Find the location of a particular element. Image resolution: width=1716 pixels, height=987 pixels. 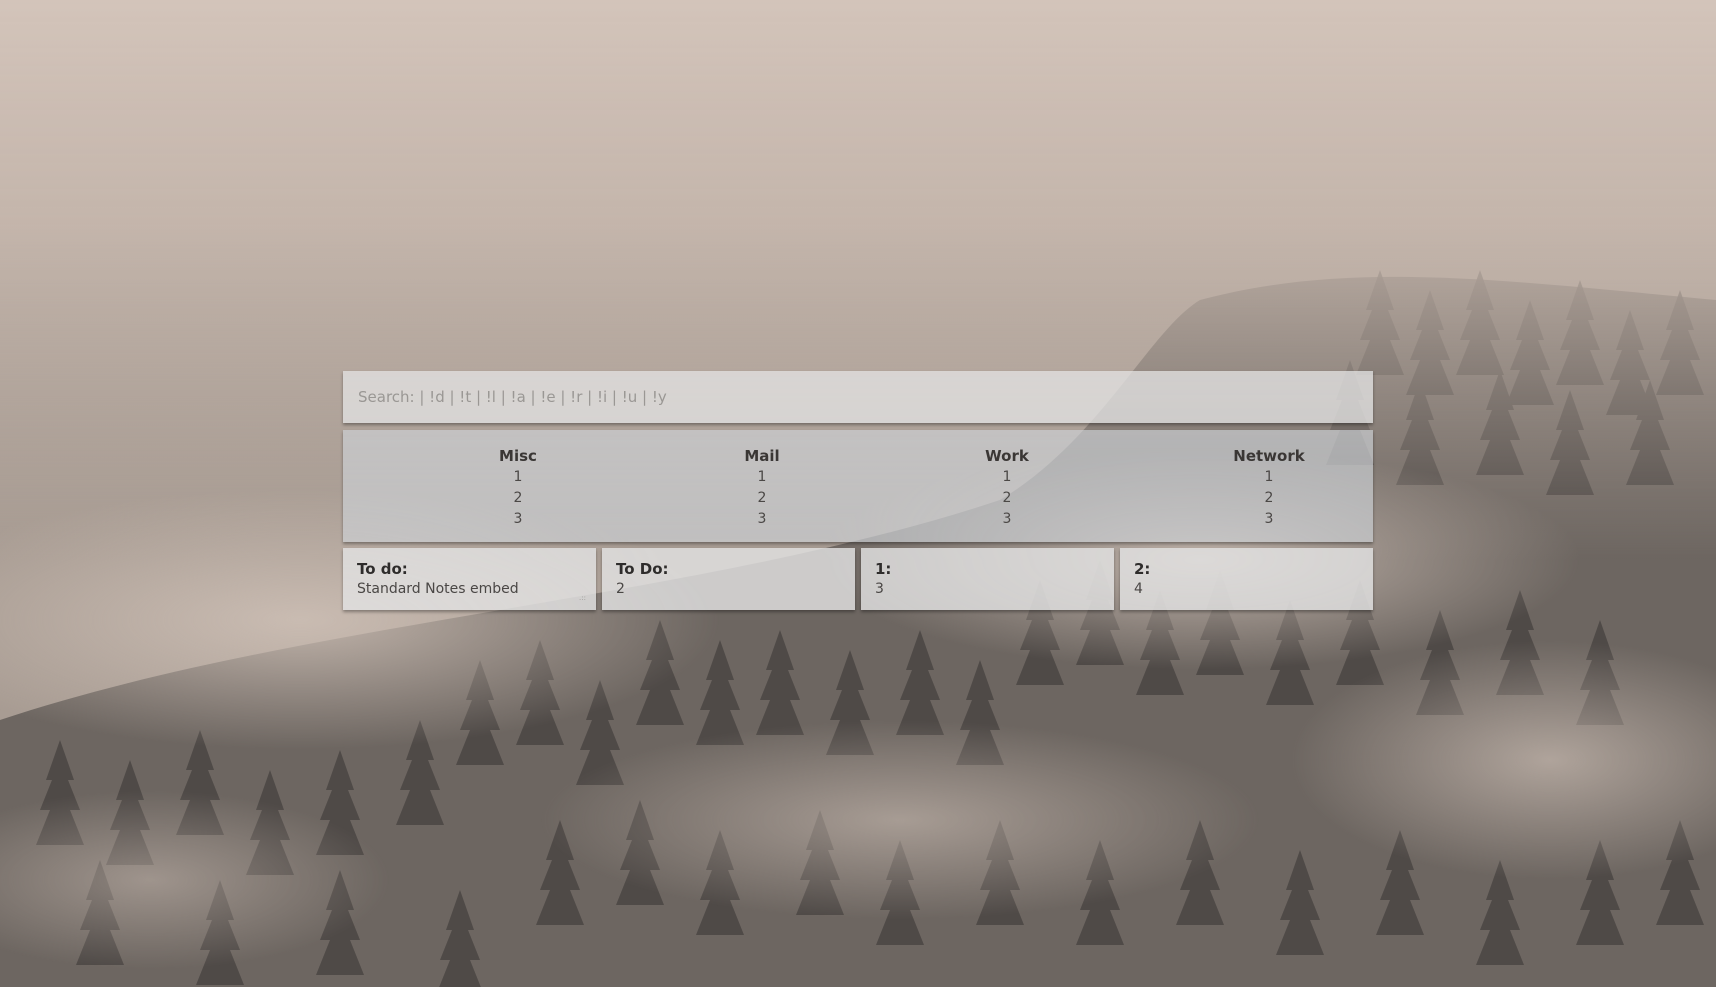

note-body: 2 is located at coordinates (728, 589).